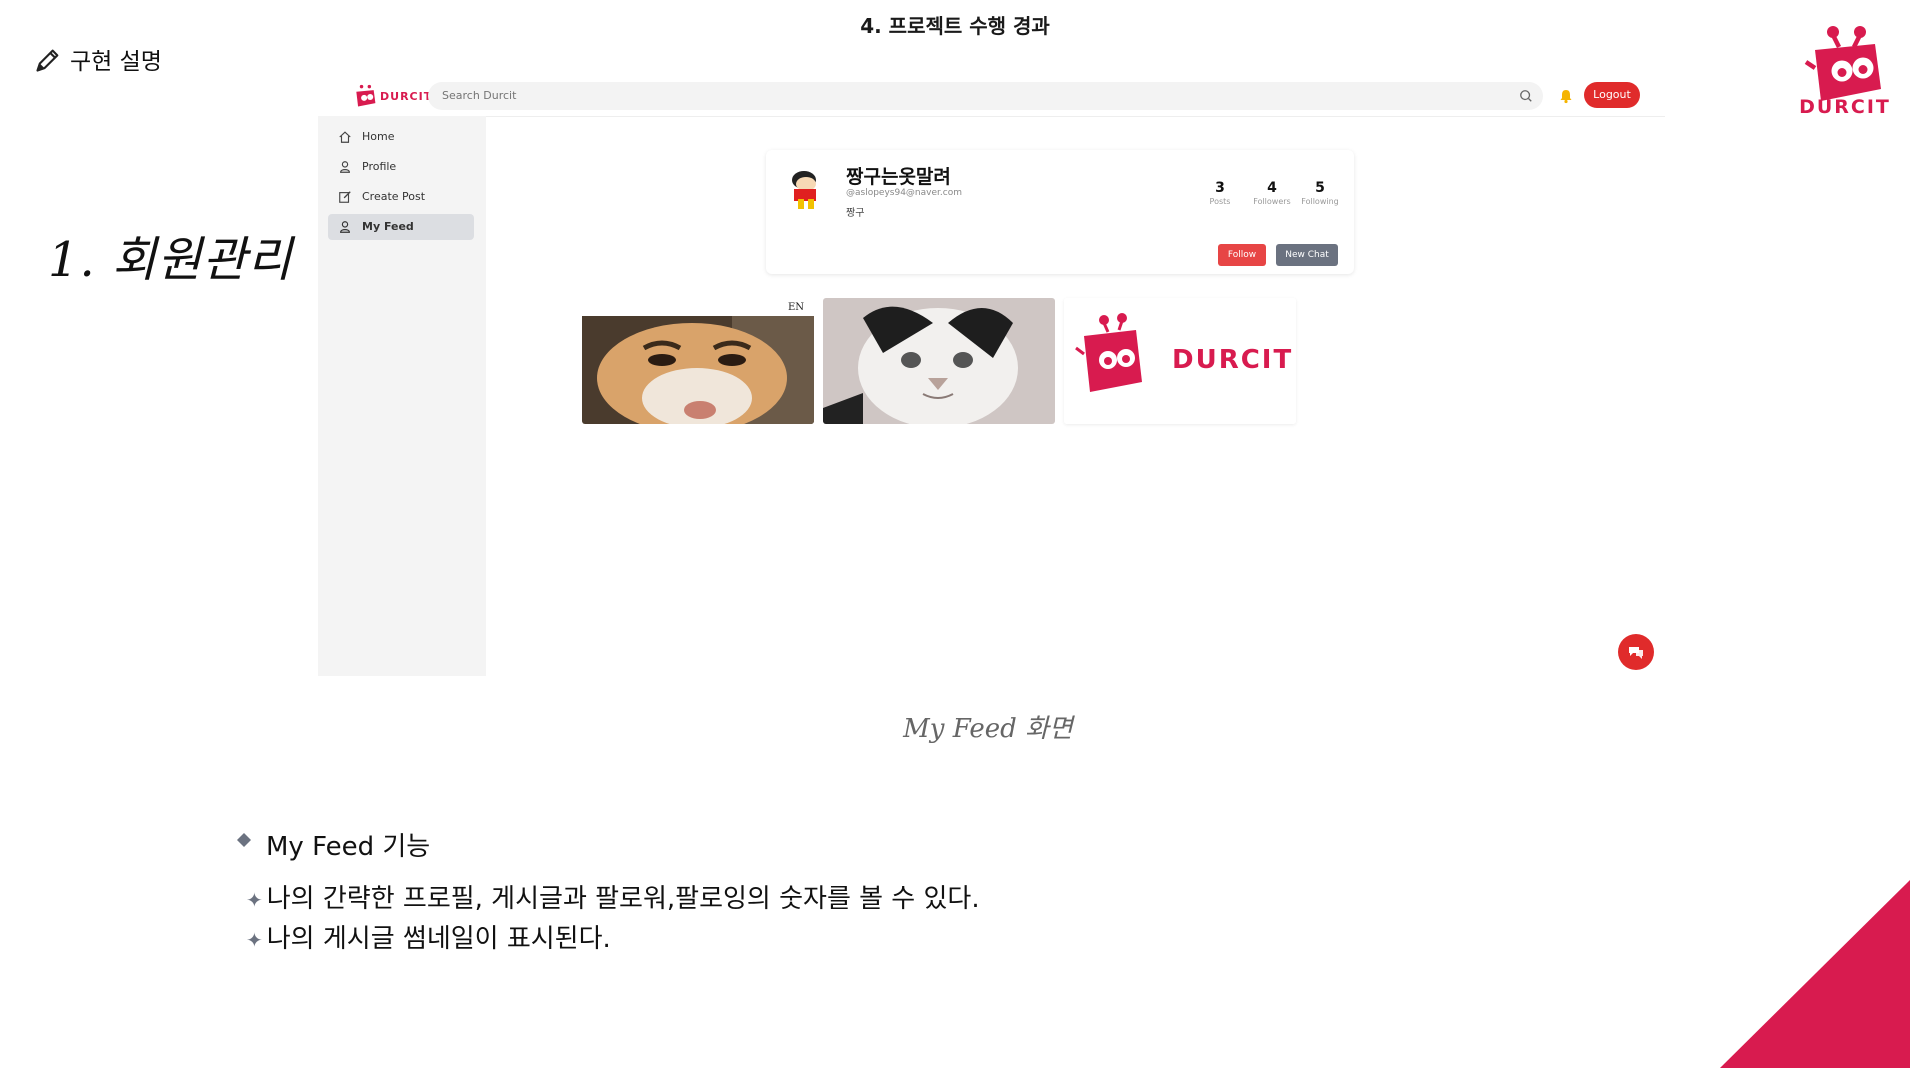 This screenshot has height=1068, width=1910. Describe the element at coordinates (972, 95) in the screenshot. I see `search-input` at that location.